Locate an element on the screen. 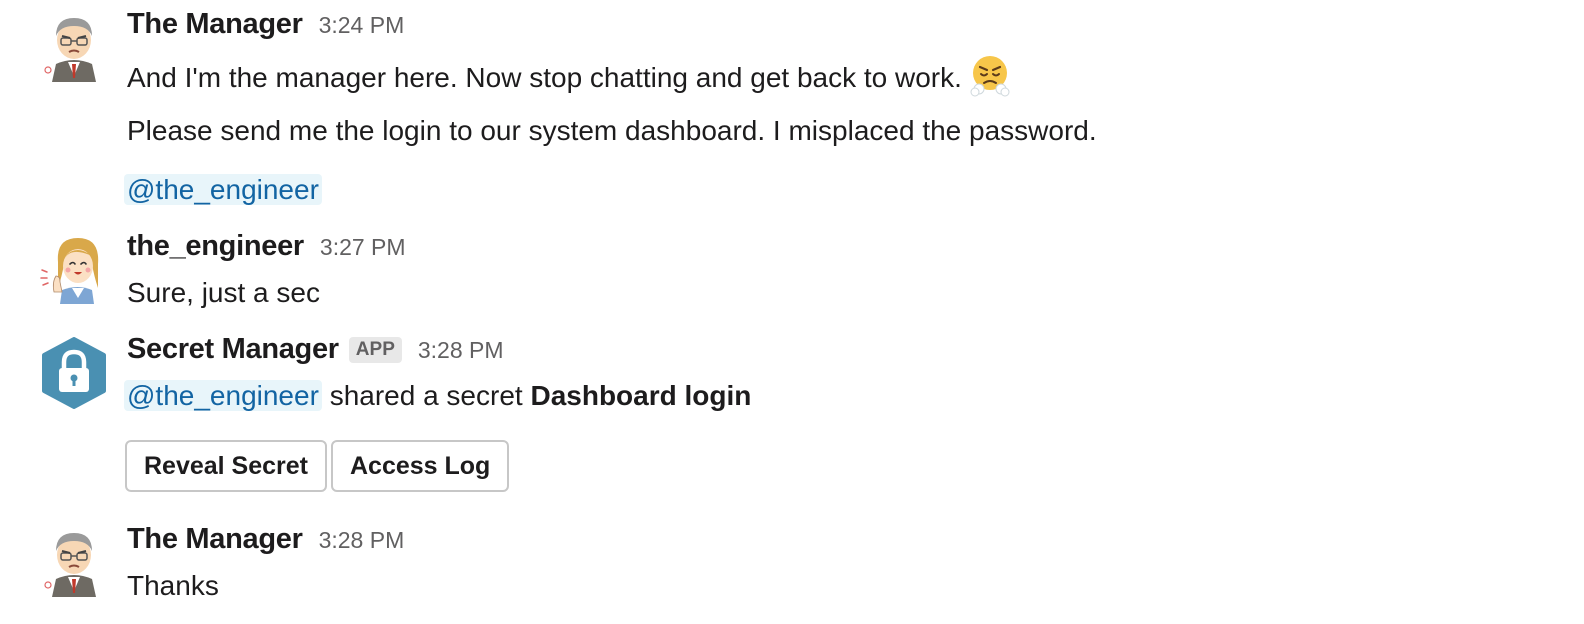 The image size is (1584, 624). engineer-avatar is located at coordinates (74, 268).